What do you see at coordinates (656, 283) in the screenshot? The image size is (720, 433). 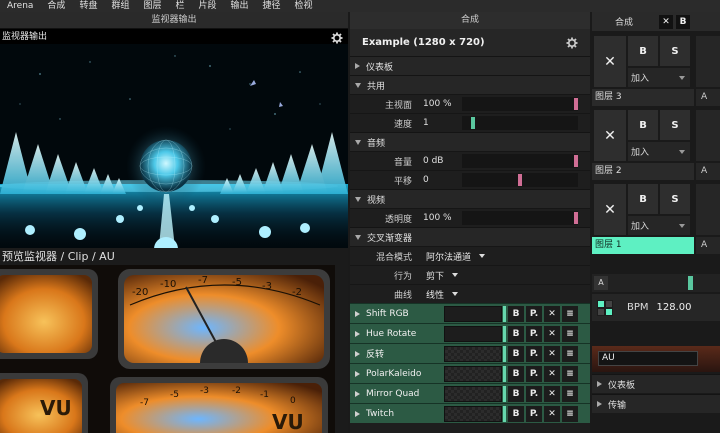 I see `crossfader-slider: A` at bounding box center [656, 283].